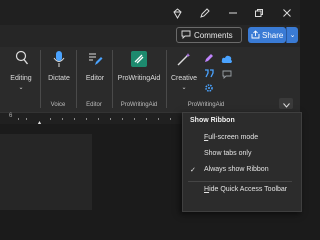 This screenshot has height=240, width=320. What do you see at coordinates (139, 59) in the screenshot?
I see `prowritingaid-logo` at bounding box center [139, 59].